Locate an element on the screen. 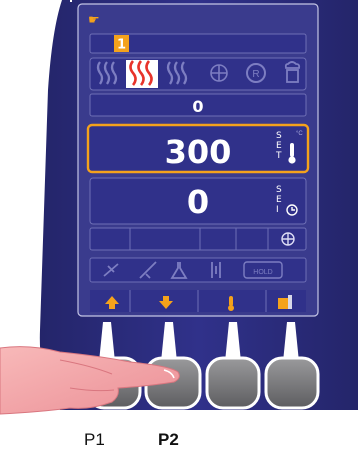  program-index: 1 is located at coordinates (121, 45).